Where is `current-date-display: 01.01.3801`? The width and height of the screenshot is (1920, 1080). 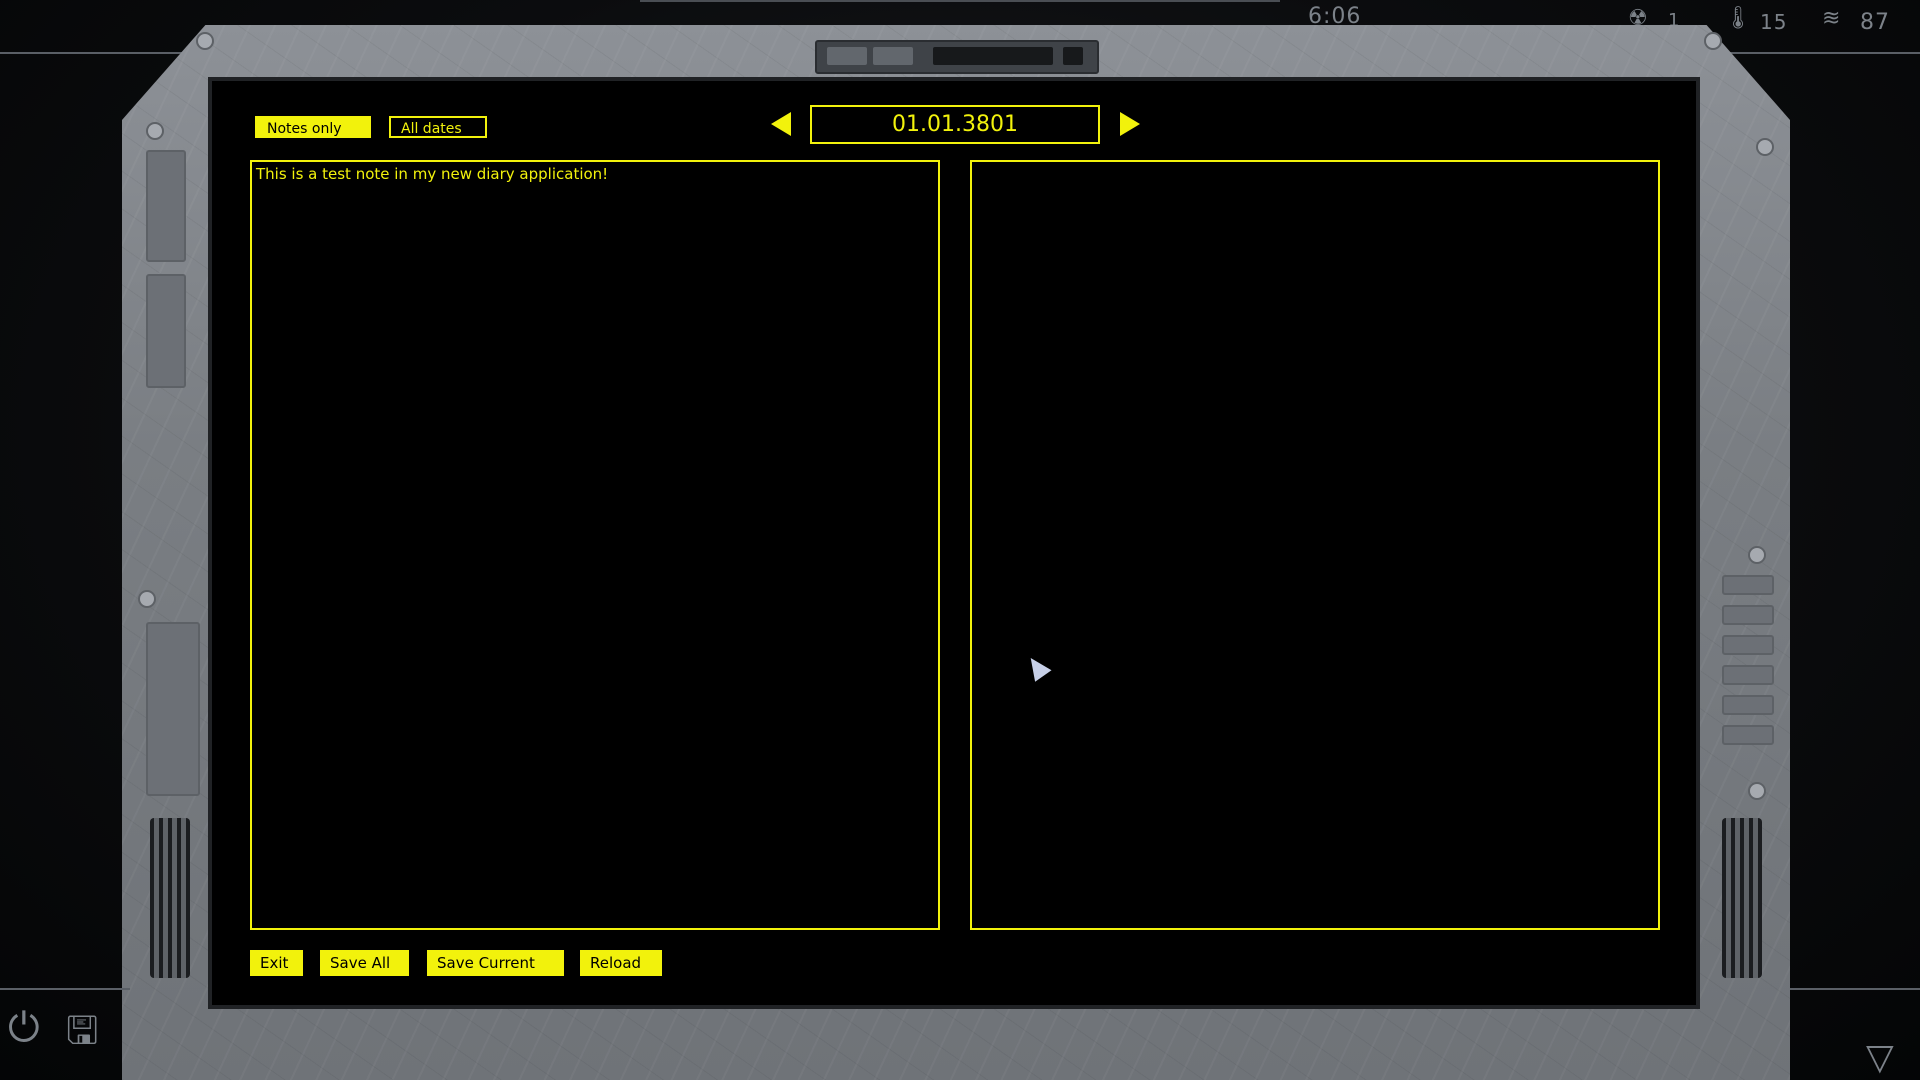 current-date-display: 01.01.3801 is located at coordinates (955, 124).